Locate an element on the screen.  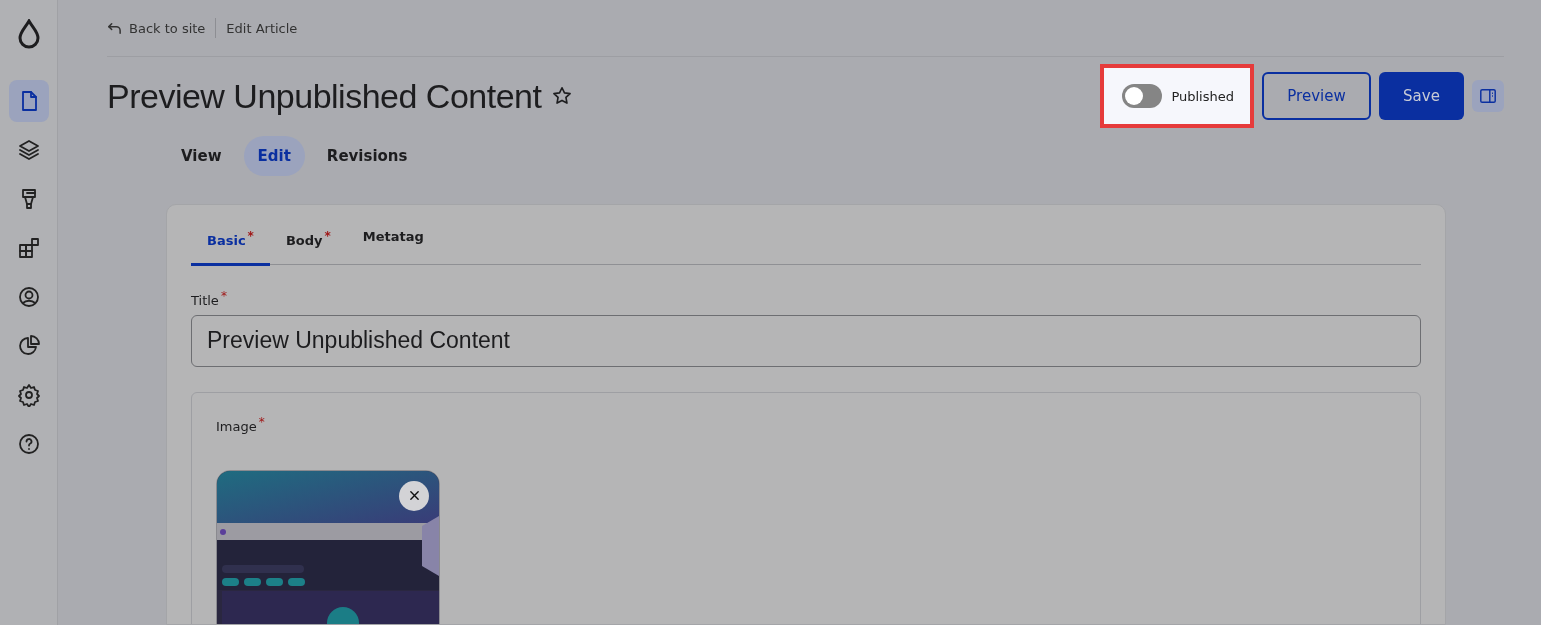
back-to-site-link: Back to site is located at coordinates (156, 28).